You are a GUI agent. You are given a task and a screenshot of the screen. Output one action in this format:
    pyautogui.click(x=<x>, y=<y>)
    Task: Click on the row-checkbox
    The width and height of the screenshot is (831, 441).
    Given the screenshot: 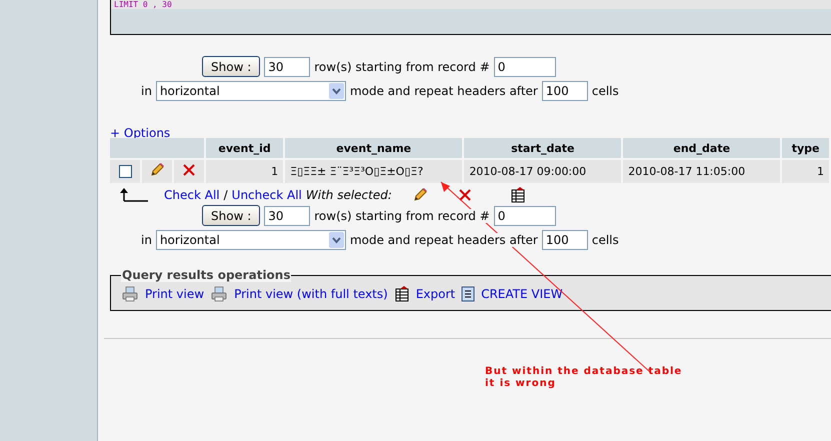 What is the action you would take?
    pyautogui.click(x=125, y=171)
    